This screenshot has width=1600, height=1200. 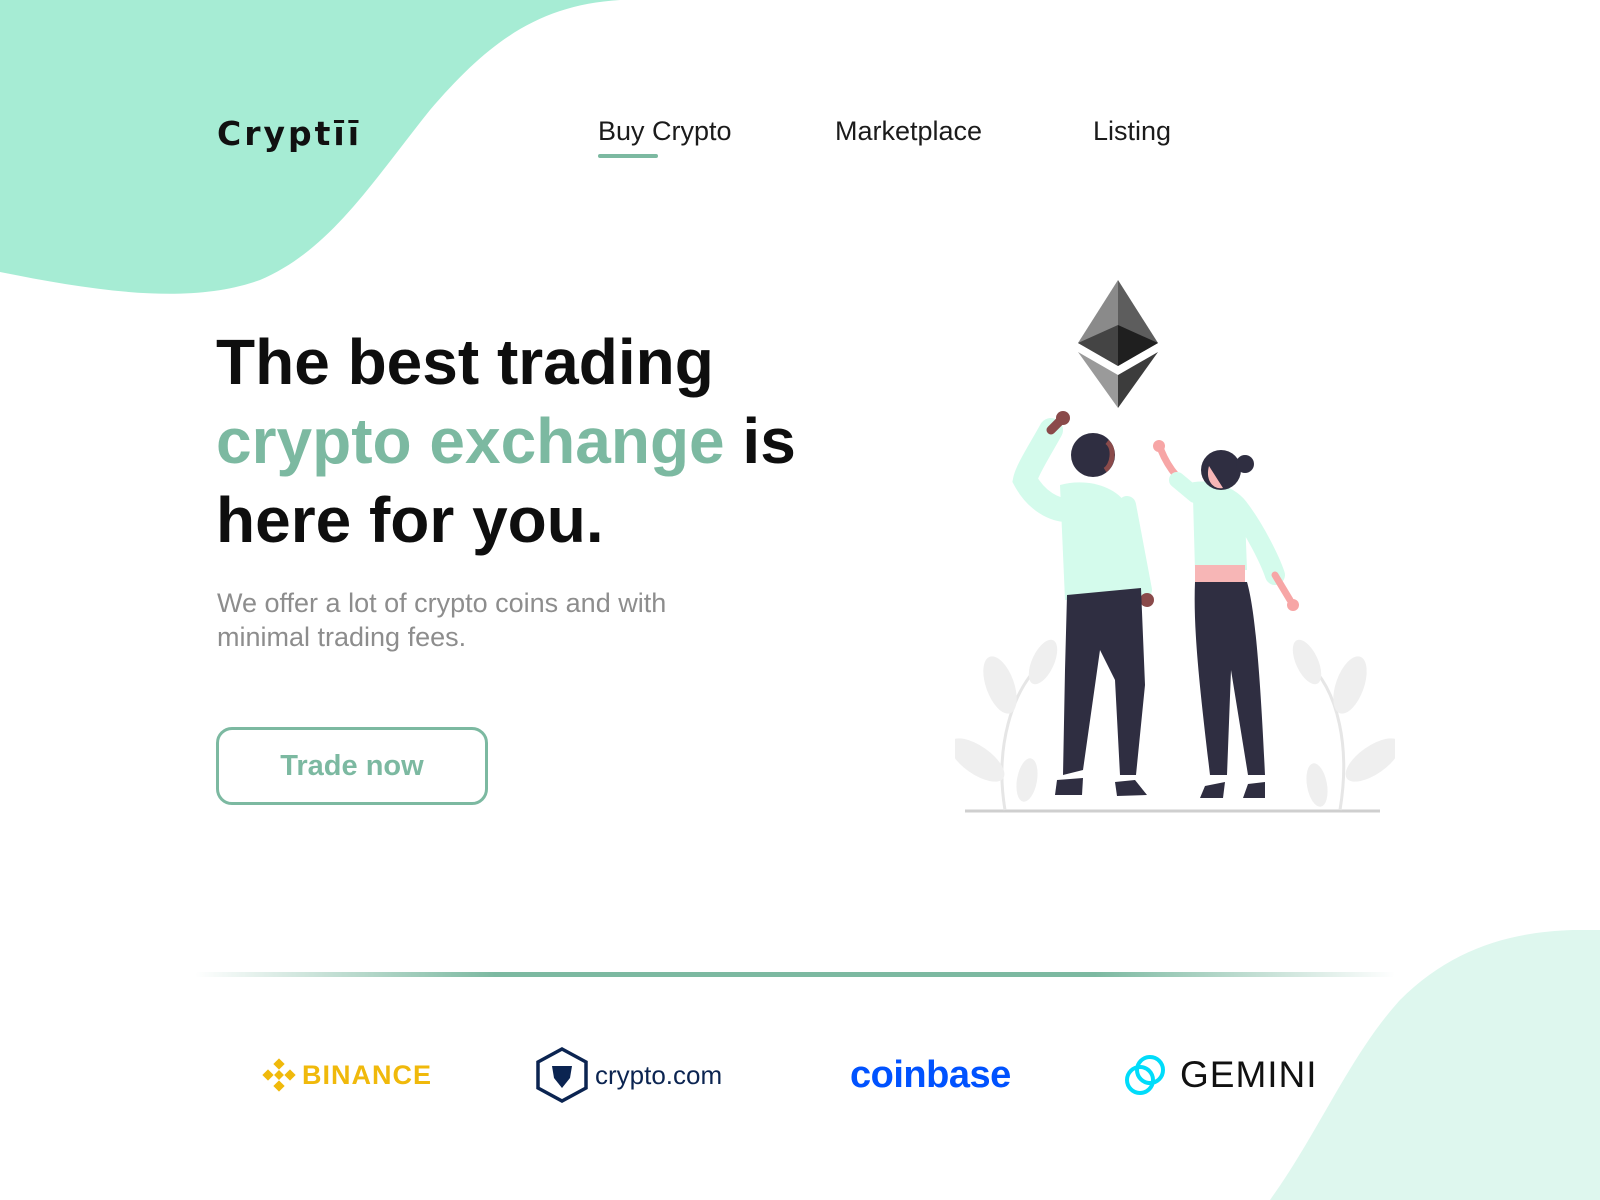 I want to click on coinbase-label: coinbase, so click(x=930, y=1074).